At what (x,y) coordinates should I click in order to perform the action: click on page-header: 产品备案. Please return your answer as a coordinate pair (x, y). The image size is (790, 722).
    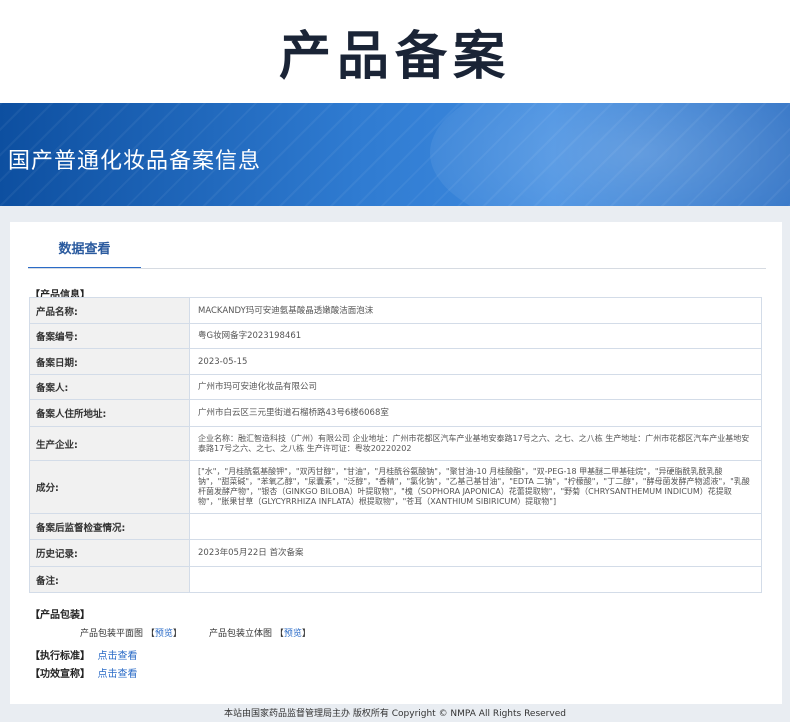
    Looking at the image, I should click on (395, 51).